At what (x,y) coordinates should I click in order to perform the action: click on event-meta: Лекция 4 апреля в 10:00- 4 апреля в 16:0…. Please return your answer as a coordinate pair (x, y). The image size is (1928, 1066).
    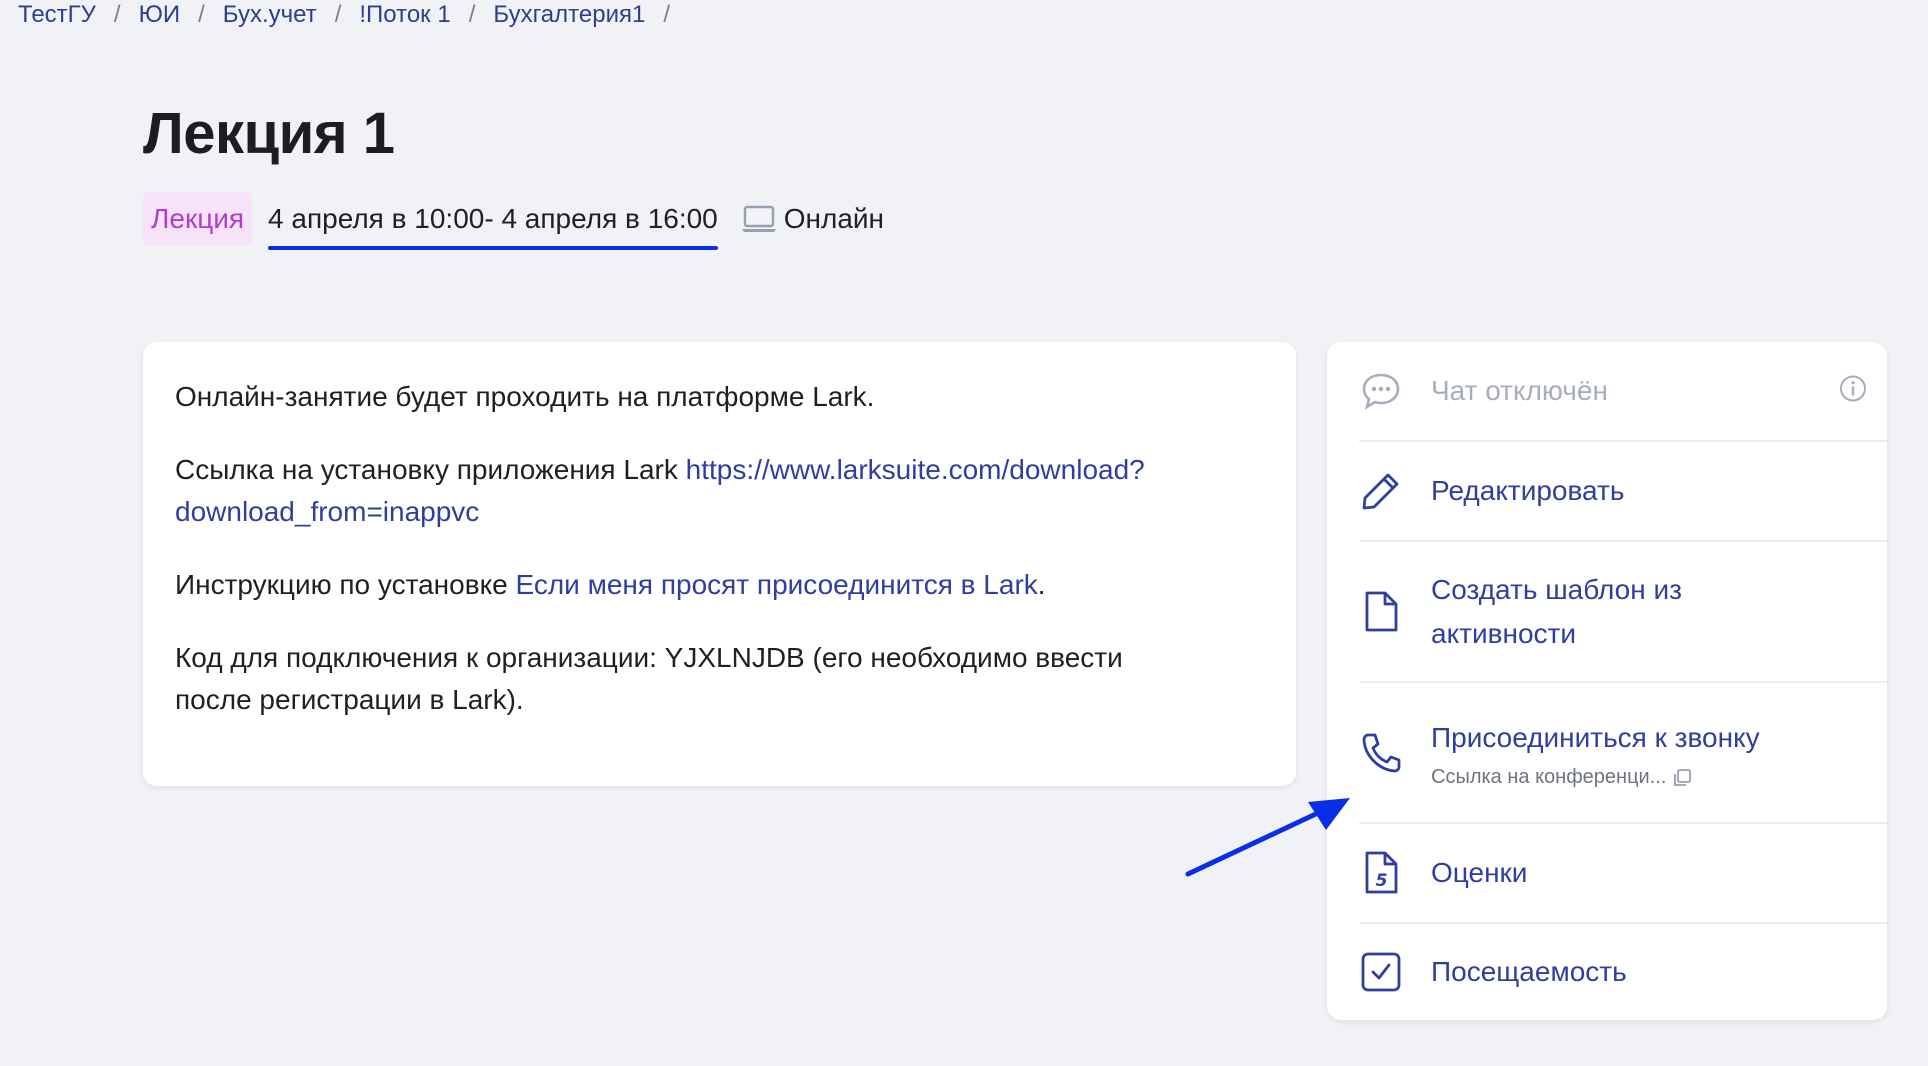
    Looking at the image, I should click on (513, 221).